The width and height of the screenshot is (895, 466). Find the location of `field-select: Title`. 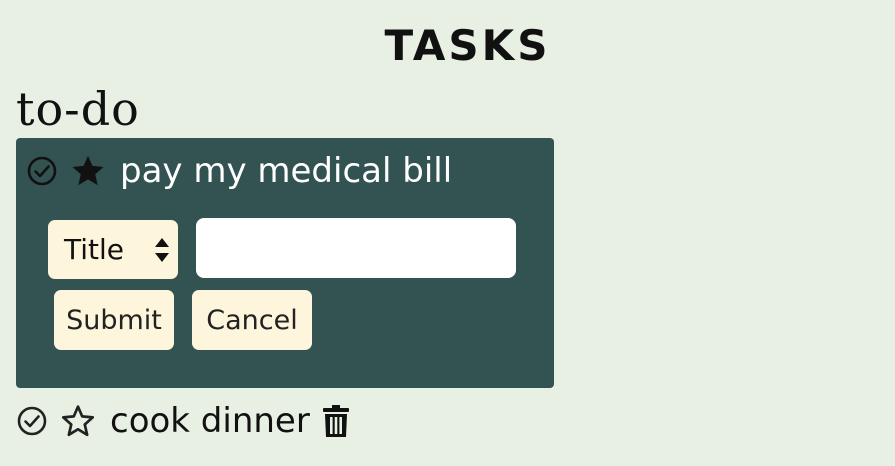

field-select: Title is located at coordinates (113, 249).